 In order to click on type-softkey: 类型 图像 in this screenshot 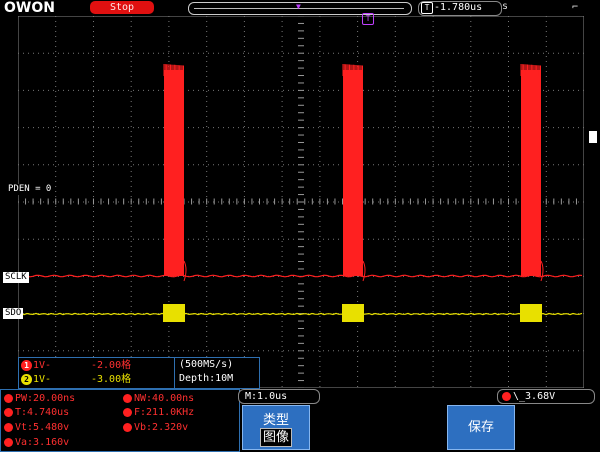, I will do `click(276, 427)`.